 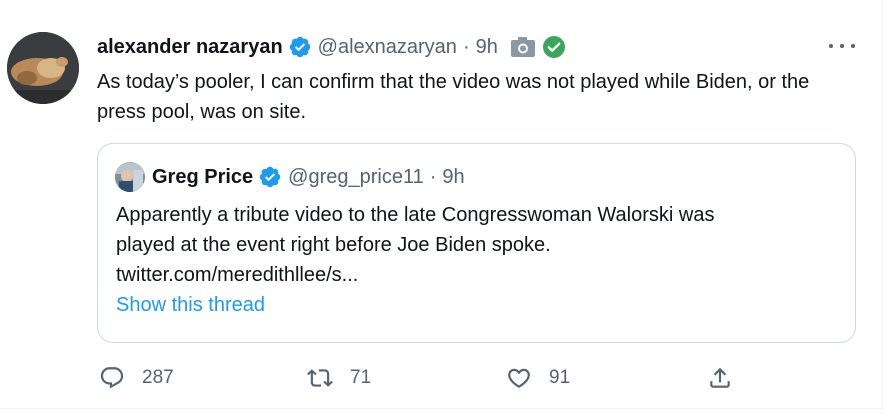 What do you see at coordinates (487, 47) in the screenshot?
I see `tweet-time: 9h` at bounding box center [487, 47].